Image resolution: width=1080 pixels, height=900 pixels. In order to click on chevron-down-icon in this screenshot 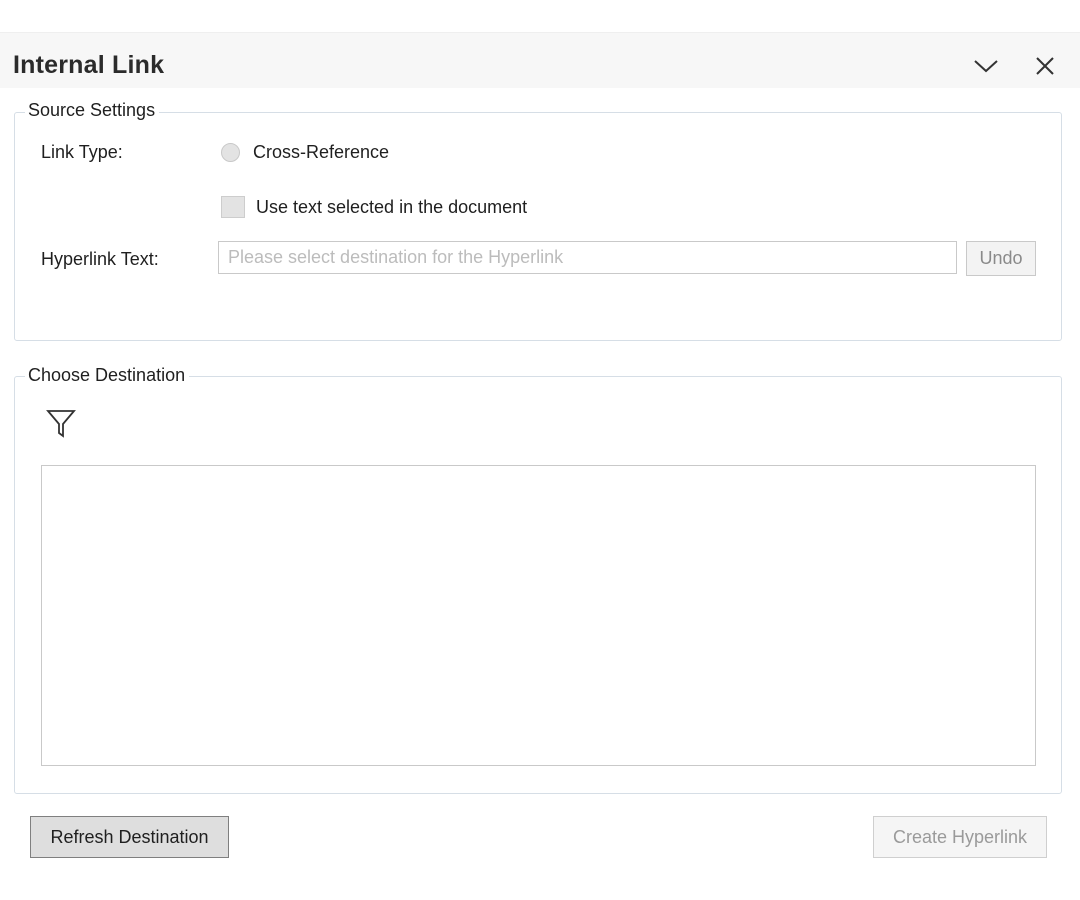, I will do `click(986, 66)`.